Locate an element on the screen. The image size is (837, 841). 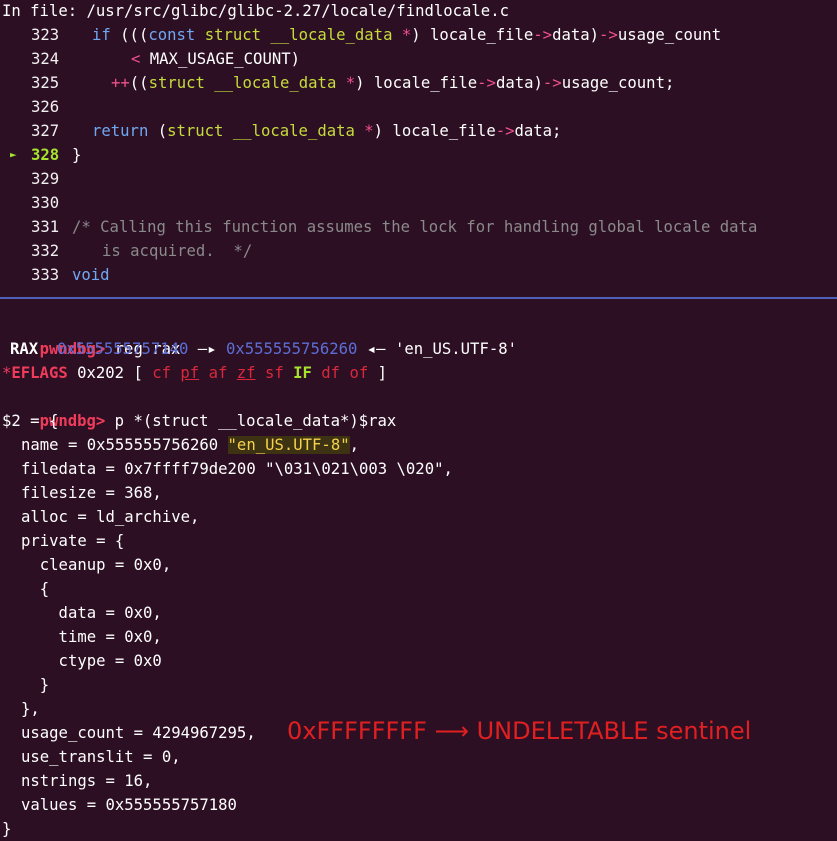
struct-field: alloc = ld_archive, is located at coordinates (110, 517).